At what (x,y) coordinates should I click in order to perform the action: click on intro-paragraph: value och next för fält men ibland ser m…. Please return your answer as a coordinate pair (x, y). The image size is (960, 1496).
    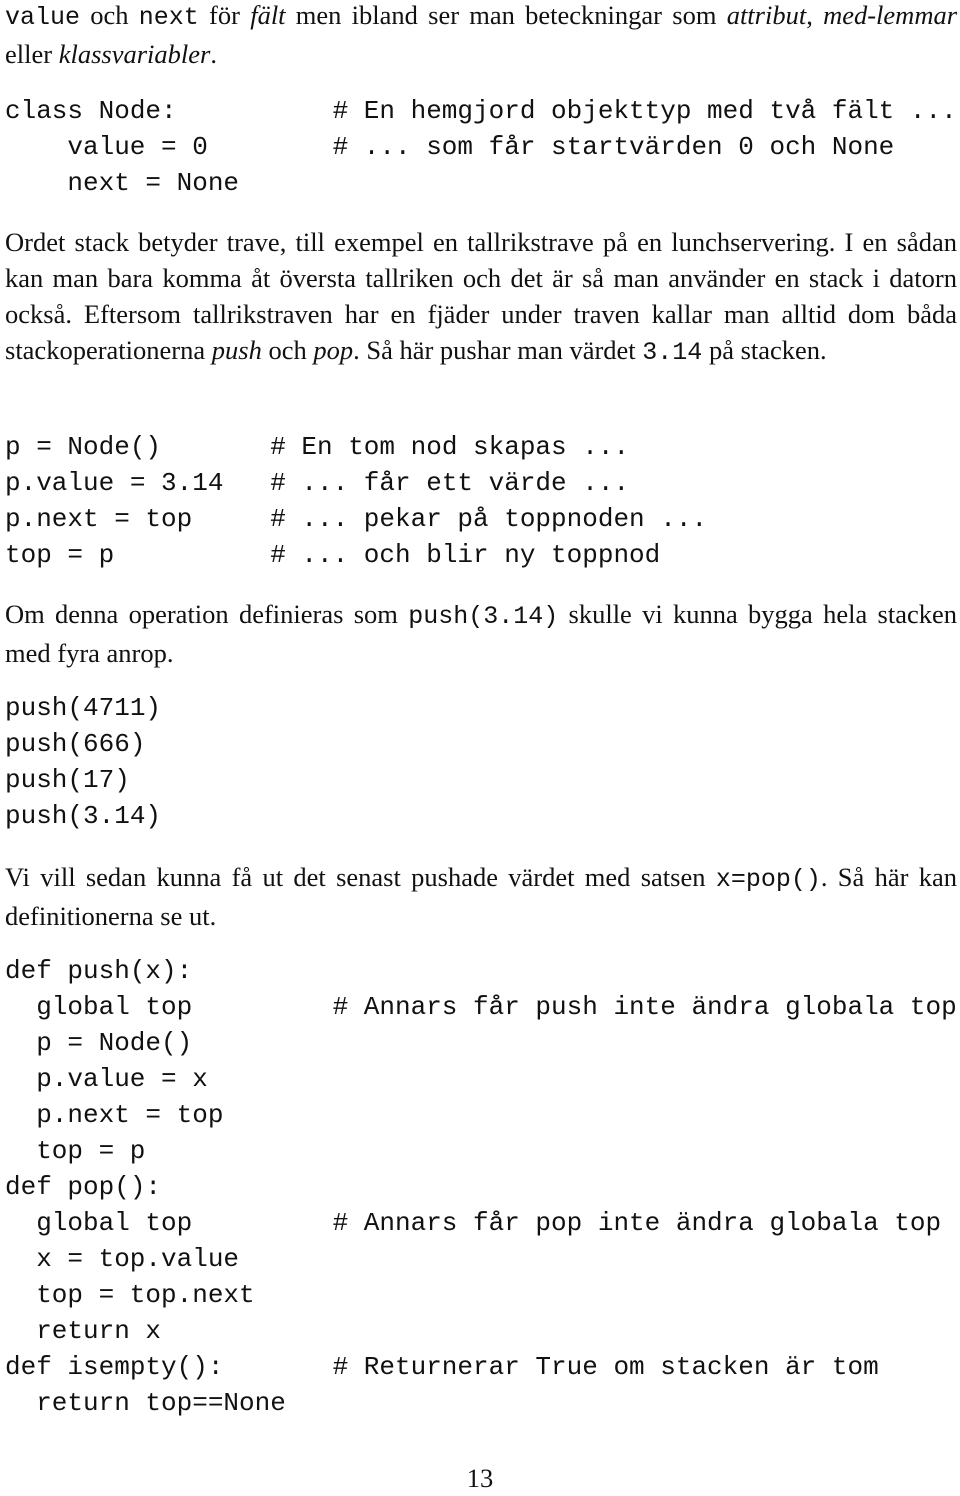
    Looking at the image, I should click on (481, 36).